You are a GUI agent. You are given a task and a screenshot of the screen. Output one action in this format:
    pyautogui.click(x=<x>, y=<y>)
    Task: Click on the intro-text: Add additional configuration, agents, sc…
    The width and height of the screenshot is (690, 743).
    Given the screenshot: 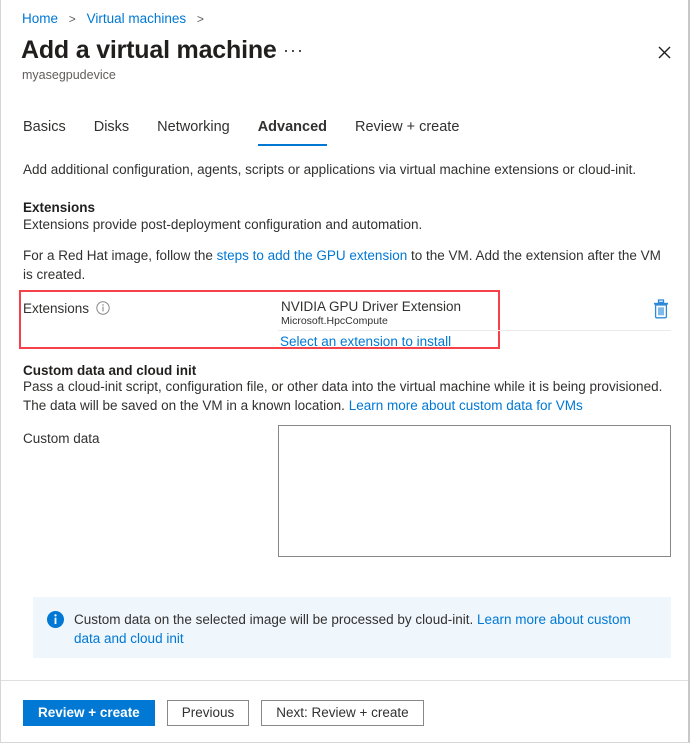 What is the action you would take?
    pyautogui.click(x=330, y=169)
    